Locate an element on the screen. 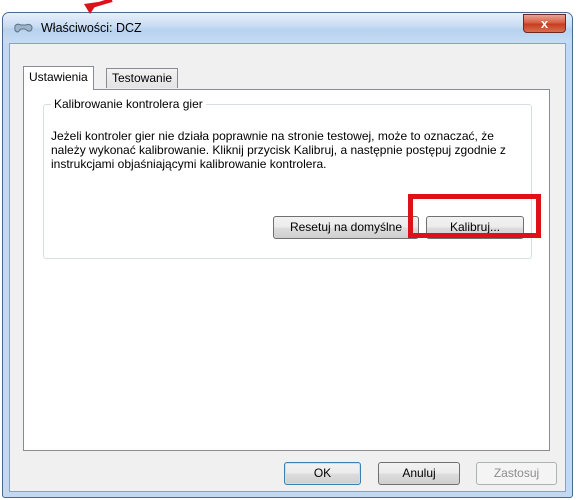  annotation-arrow is located at coordinates (98, 7).